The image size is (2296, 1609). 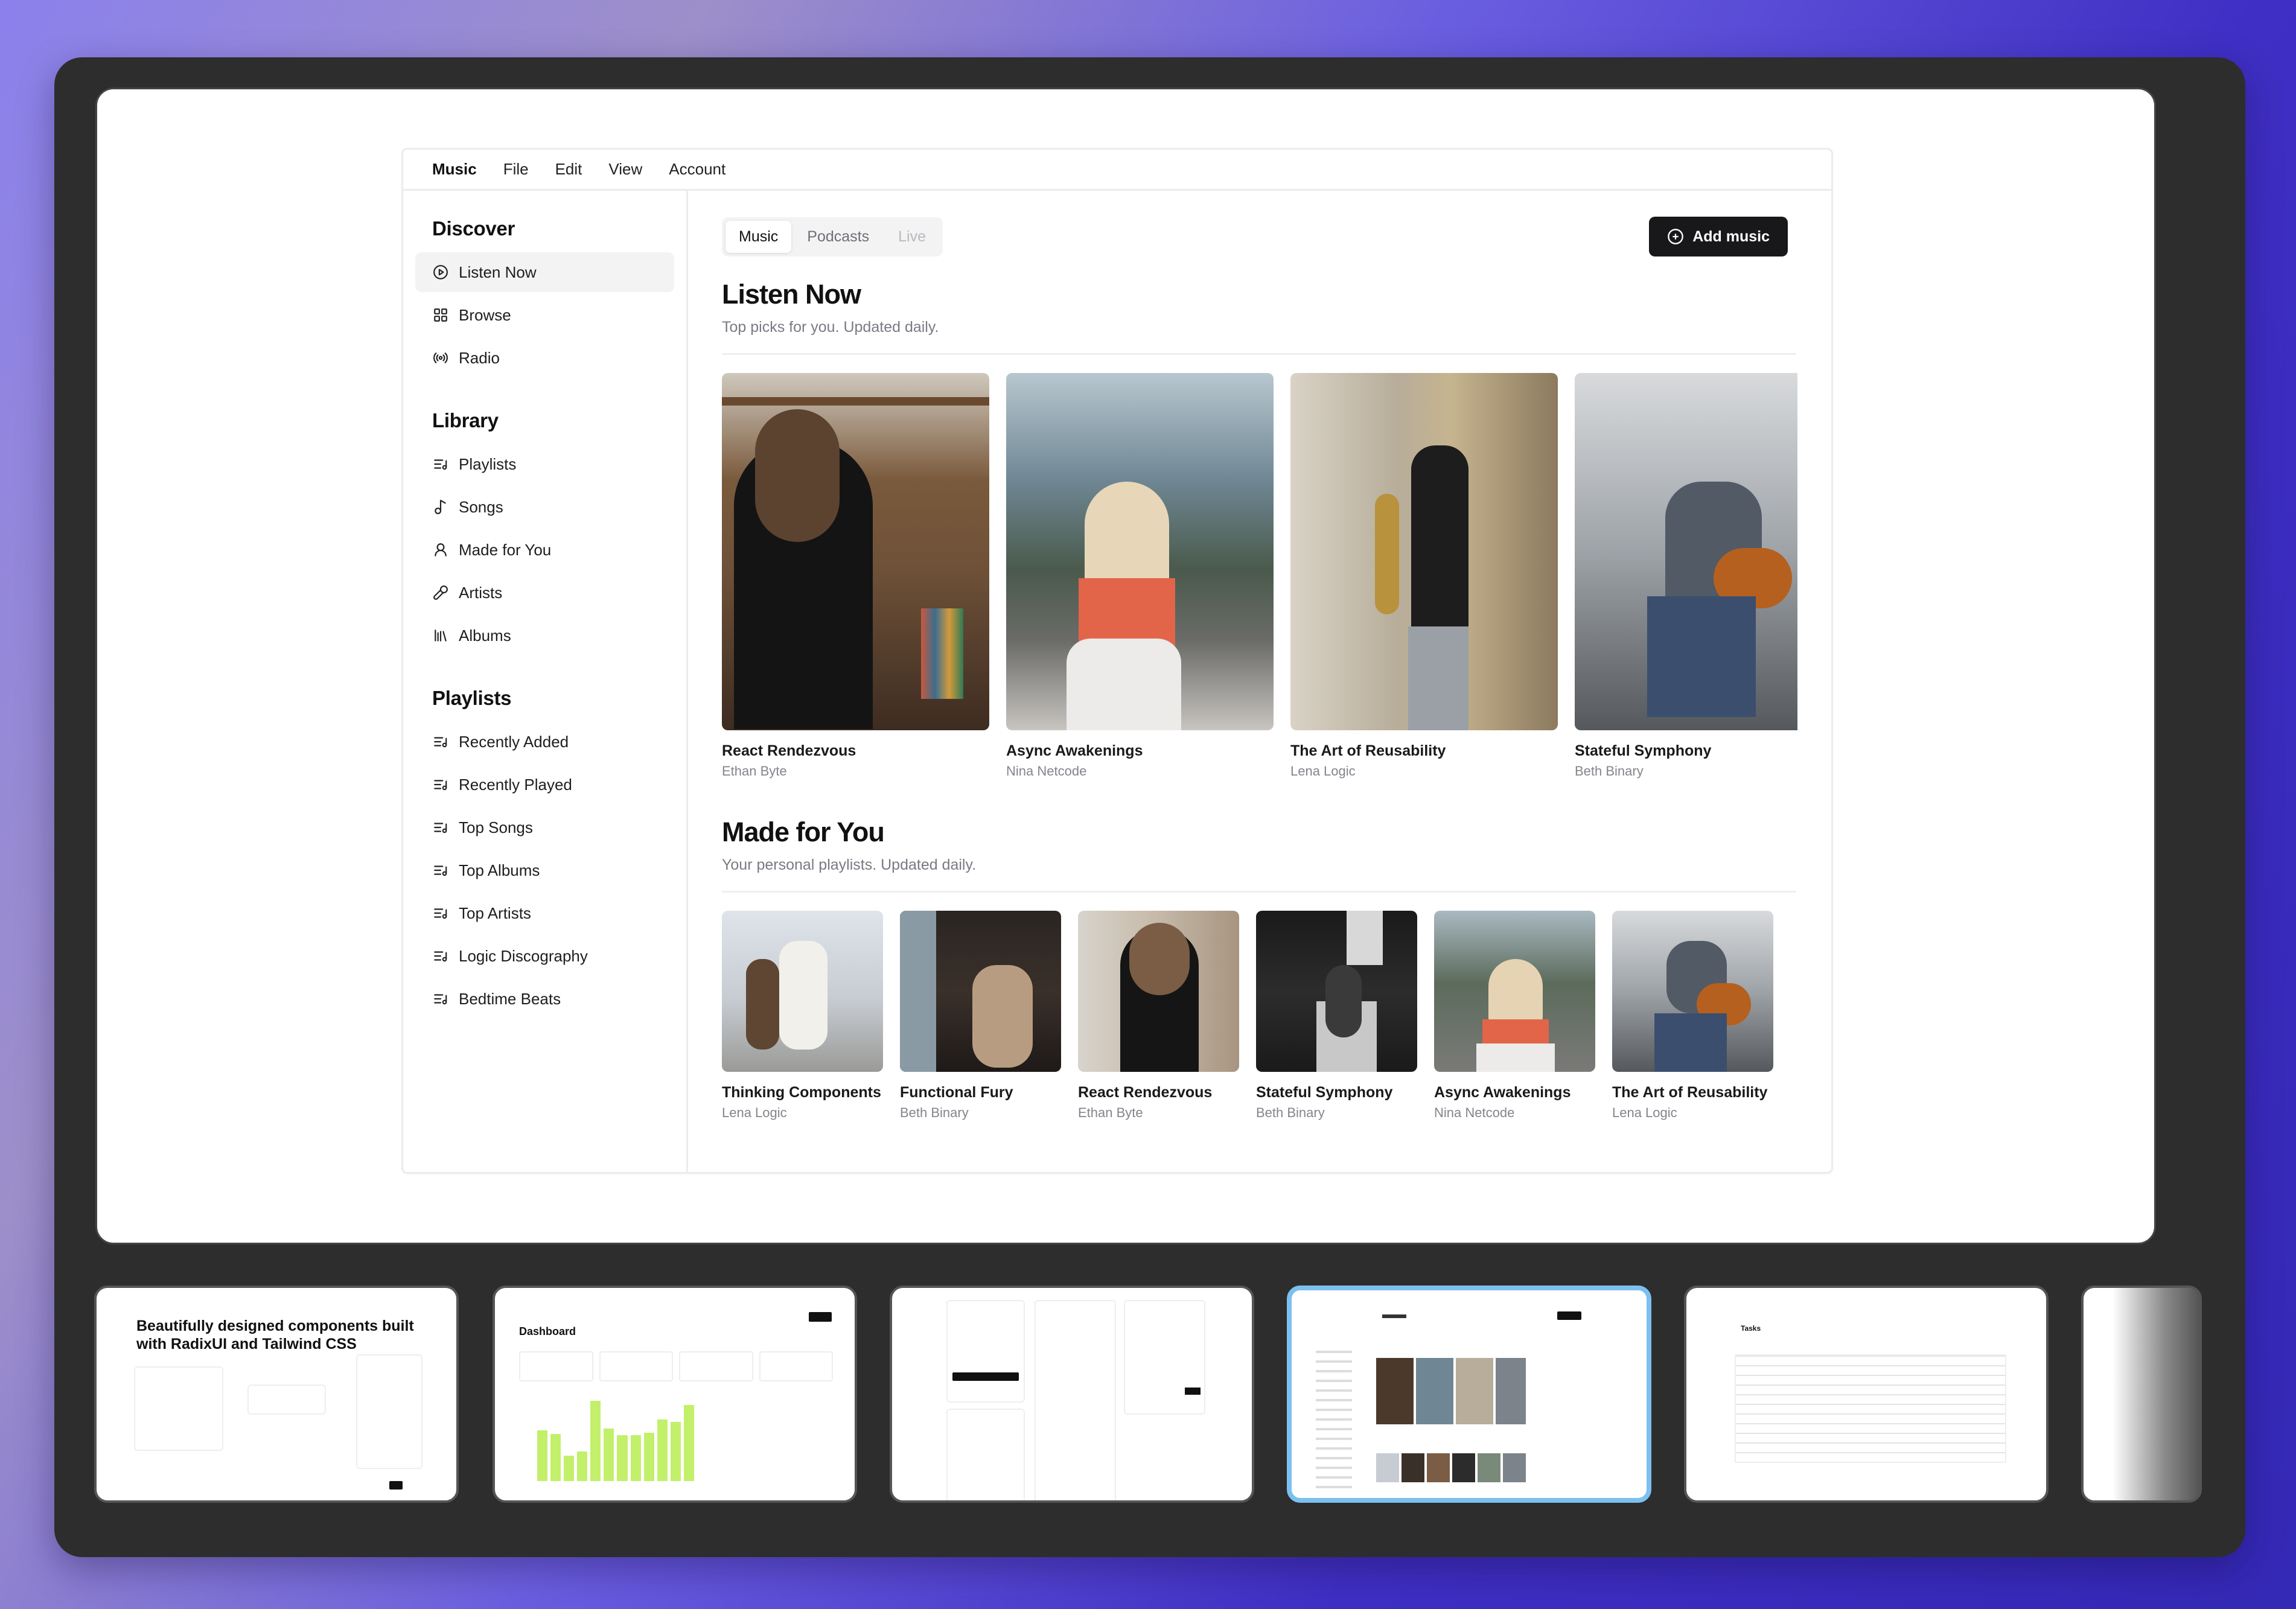 What do you see at coordinates (544, 784) in the screenshot?
I see `sidebar-item-recently-played: Recently Played` at bounding box center [544, 784].